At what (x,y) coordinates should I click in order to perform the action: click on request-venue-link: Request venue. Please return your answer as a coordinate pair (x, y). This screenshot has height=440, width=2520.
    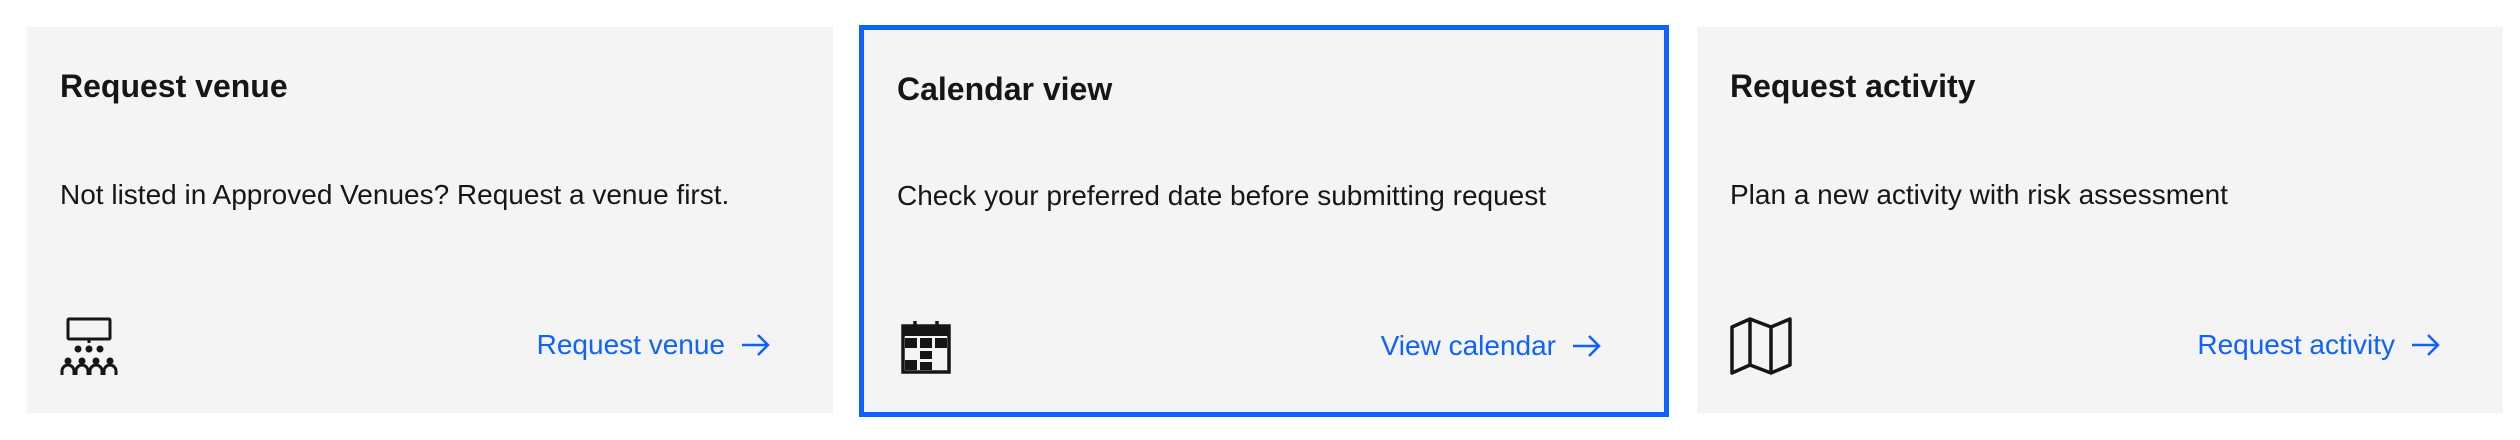
    Looking at the image, I should click on (654, 345).